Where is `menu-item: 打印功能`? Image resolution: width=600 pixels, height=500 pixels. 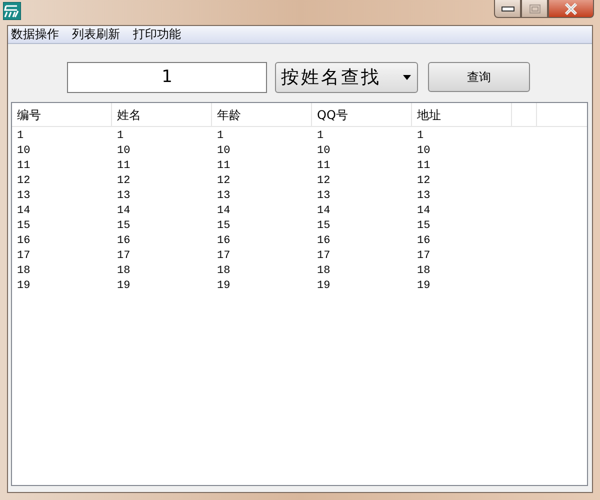 menu-item: 打印功能 is located at coordinates (157, 34).